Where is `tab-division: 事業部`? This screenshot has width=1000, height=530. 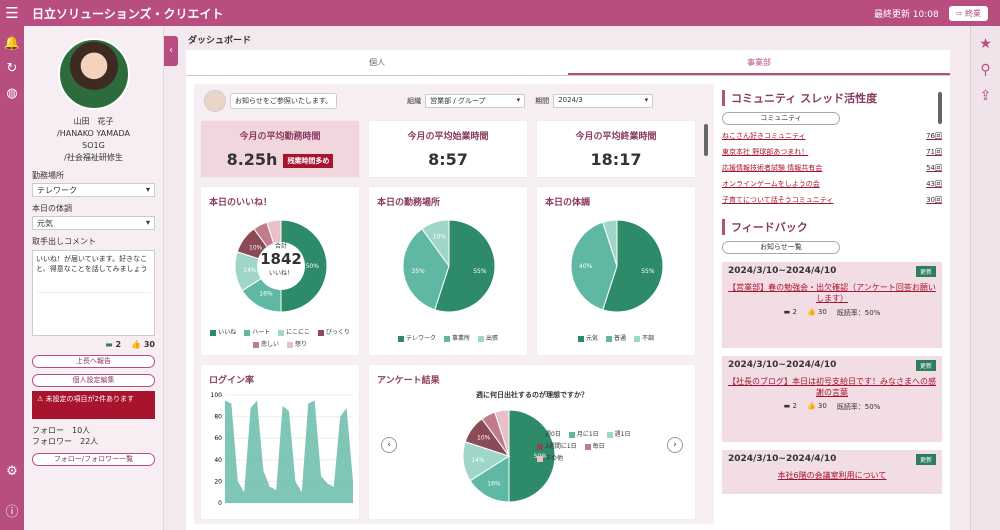 tab-division: 事業部 is located at coordinates (759, 62).